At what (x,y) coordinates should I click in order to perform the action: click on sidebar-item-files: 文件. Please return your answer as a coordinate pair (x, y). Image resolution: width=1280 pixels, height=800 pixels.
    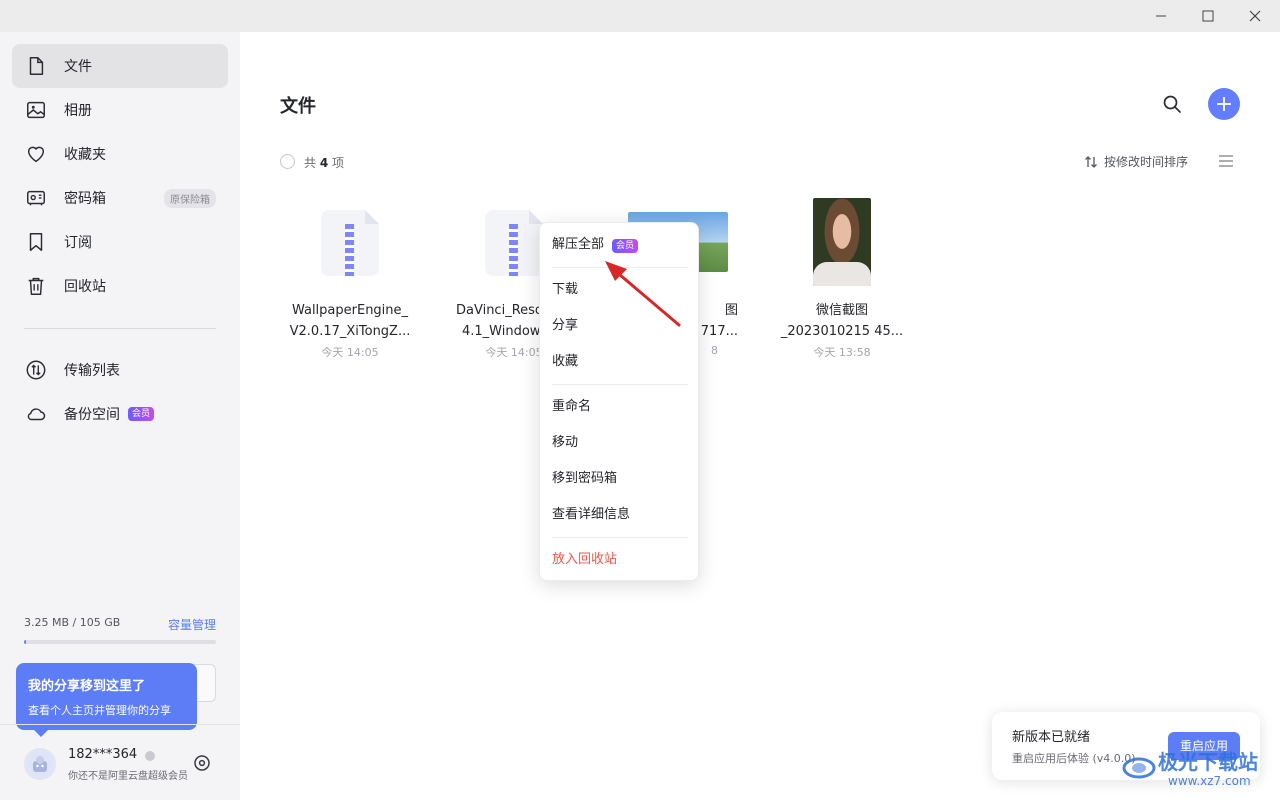
    Looking at the image, I should click on (120, 66).